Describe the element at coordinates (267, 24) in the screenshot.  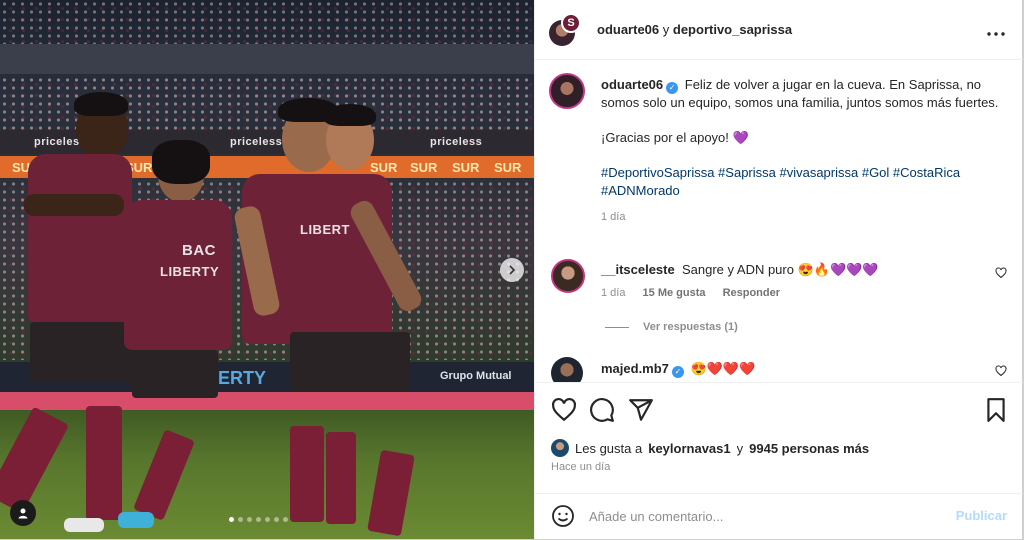
I see `crowd-upper` at that location.